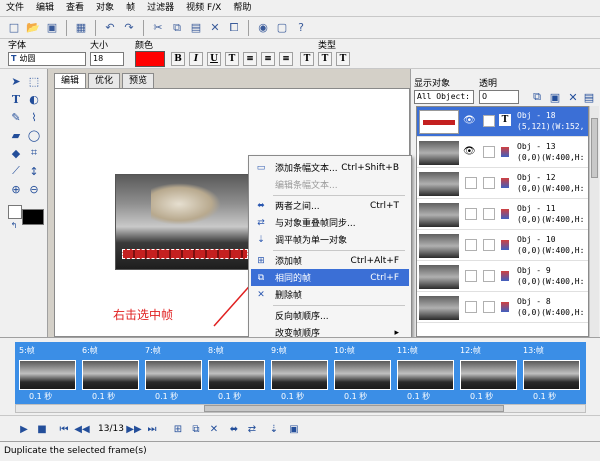 Image resolution: width=600 pixels, height=461 pixels. I want to click on select-rect-icon: ⬚, so click(34, 81).